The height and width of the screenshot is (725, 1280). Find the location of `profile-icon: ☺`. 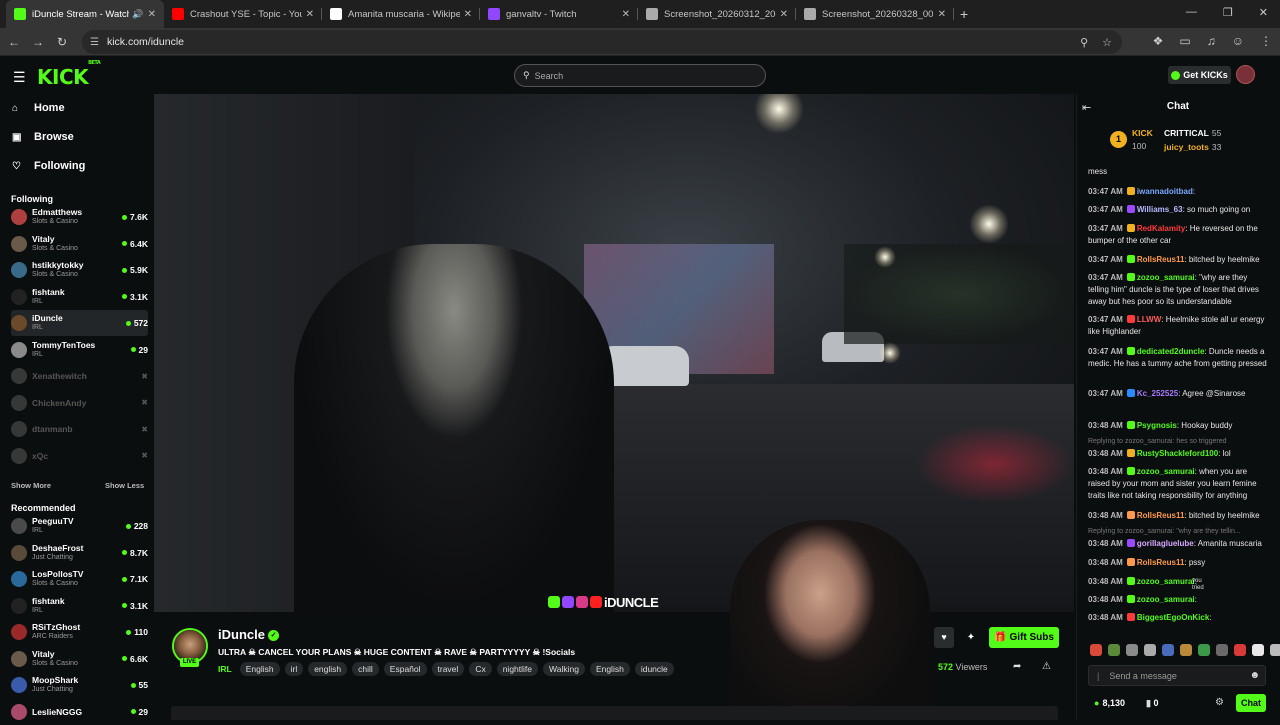

profile-icon: ☺ is located at coordinates (1238, 41).